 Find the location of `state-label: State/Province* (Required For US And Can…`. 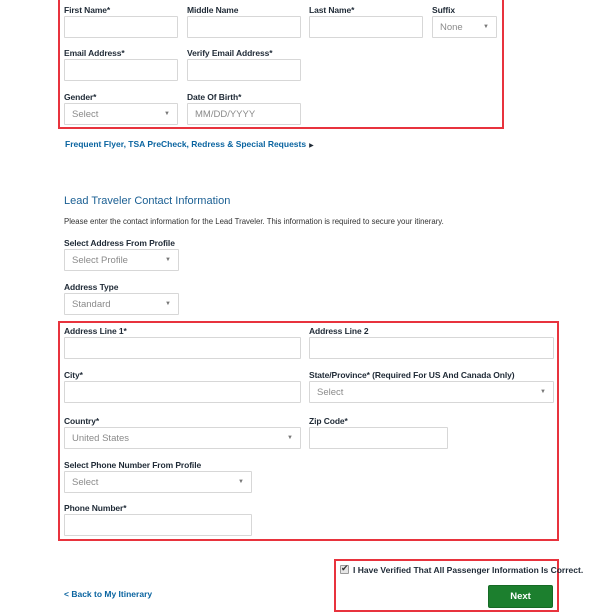

state-label: State/Province* (Required For US And Can… is located at coordinates (412, 375).